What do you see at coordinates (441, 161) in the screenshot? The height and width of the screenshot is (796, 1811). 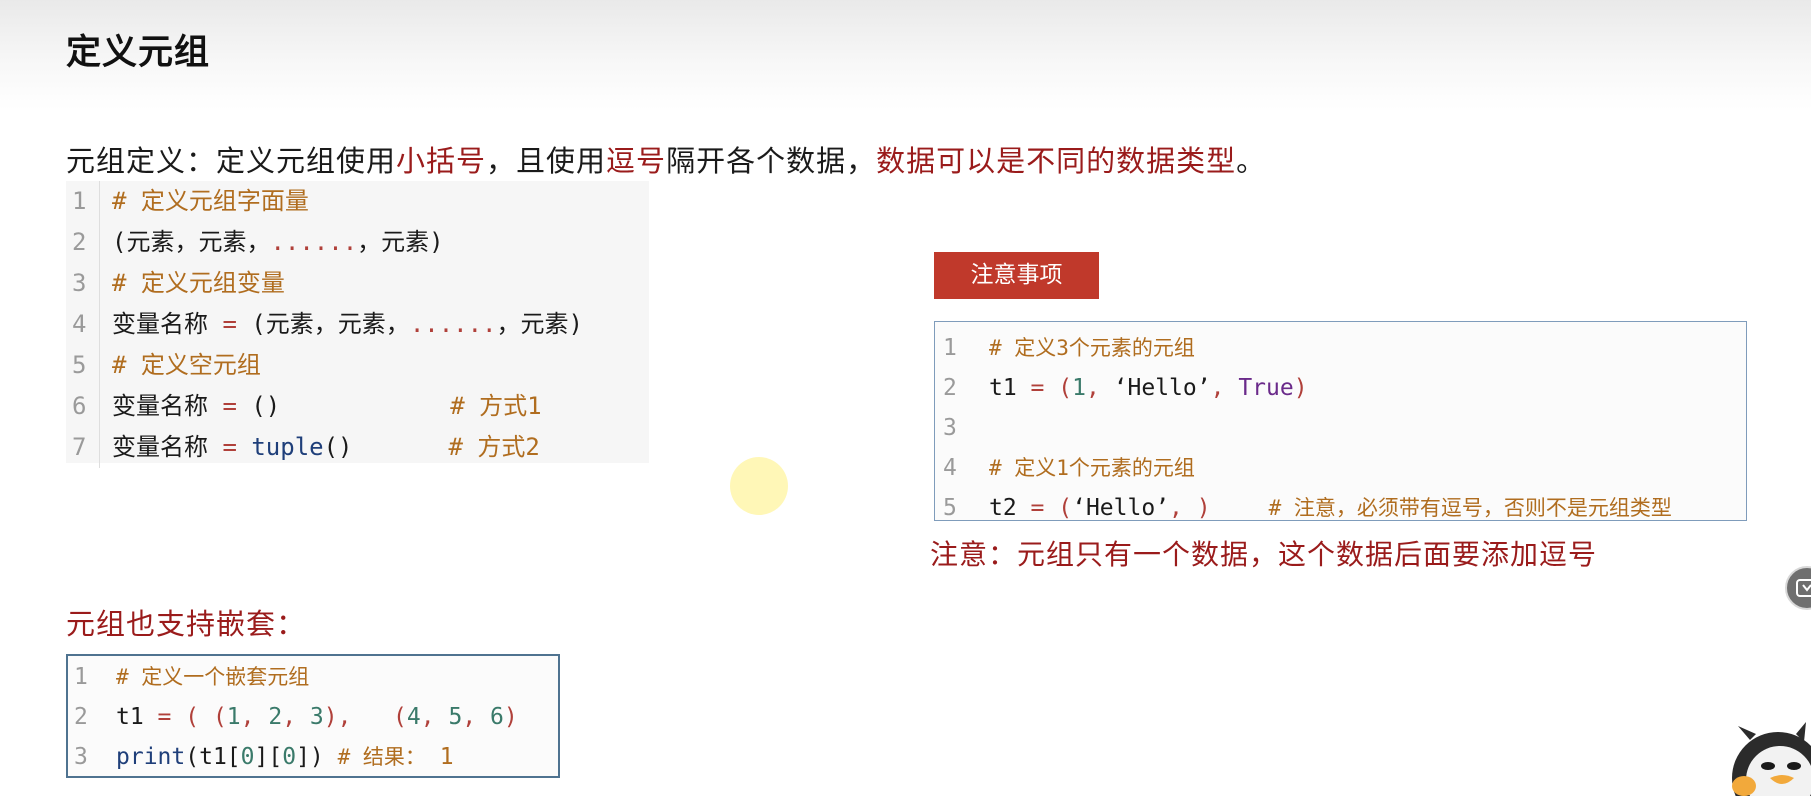 I see `highlight-parentheses: 小括号` at bounding box center [441, 161].